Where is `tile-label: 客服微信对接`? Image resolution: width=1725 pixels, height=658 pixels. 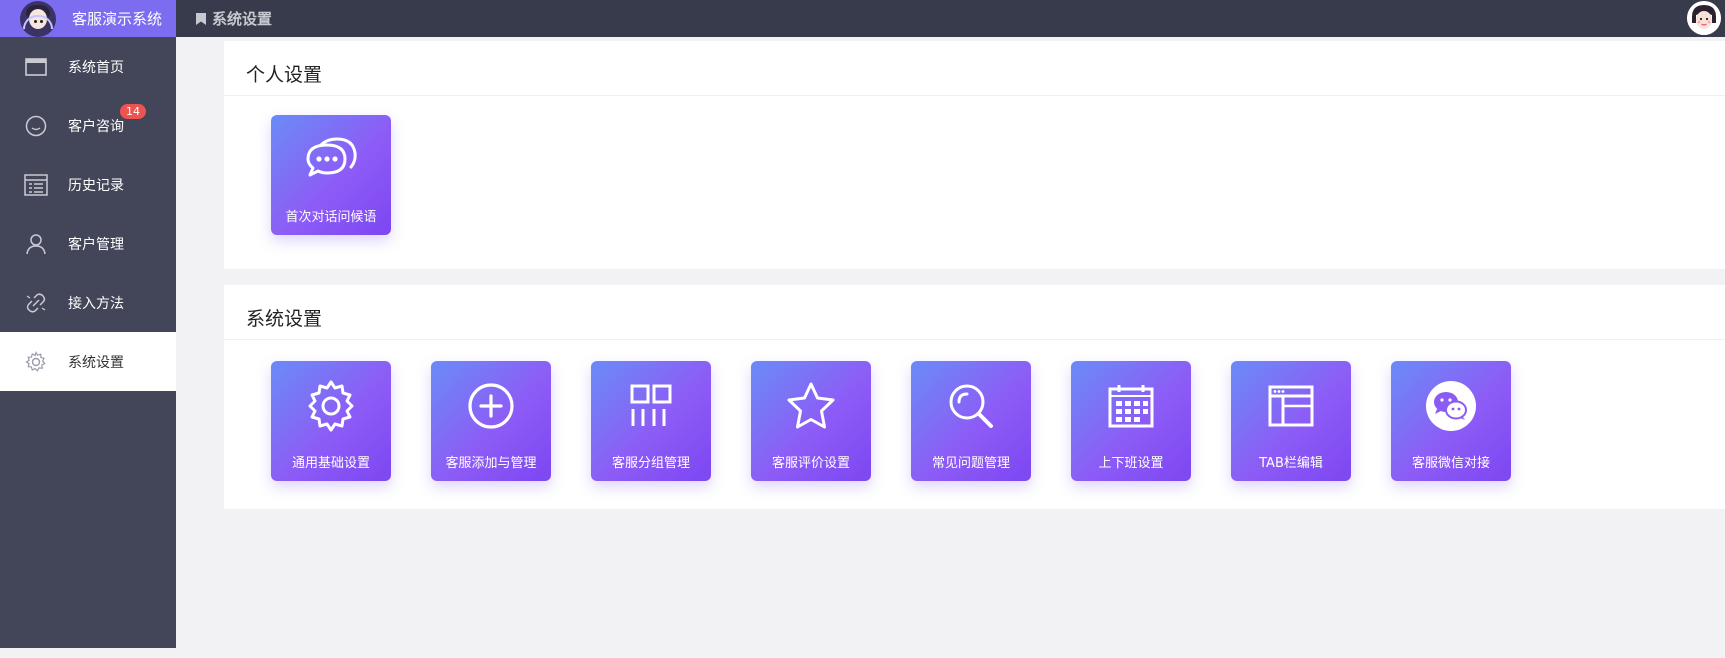
tile-label: 客服微信对接 is located at coordinates (1450, 463).